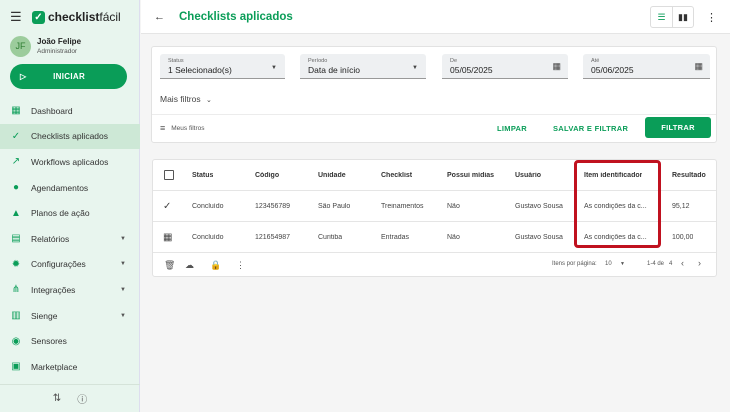 The image size is (730, 412). Describe the element at coordinates (267, 175) in the screenshot. I see `column-header: Código` at that location.